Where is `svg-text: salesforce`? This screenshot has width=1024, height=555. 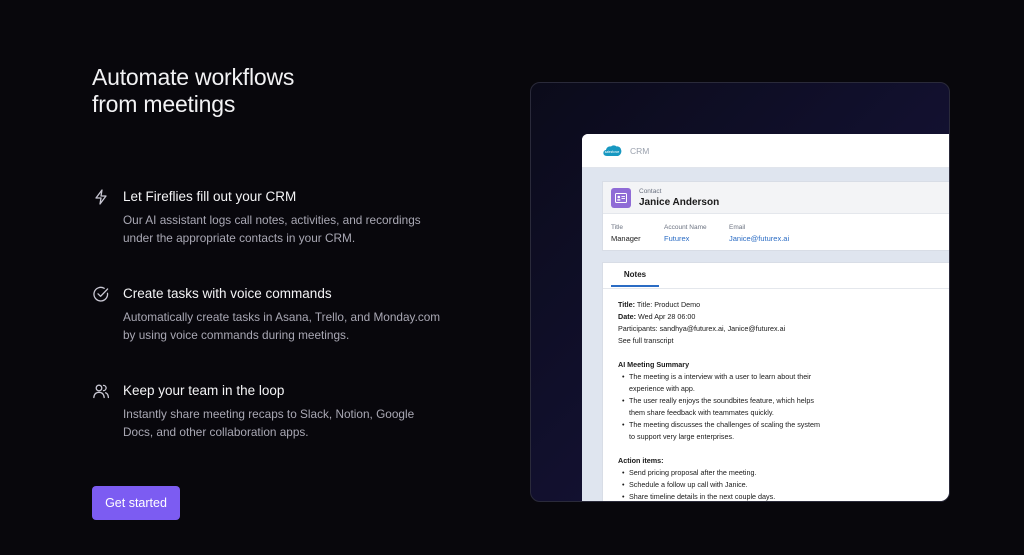 svg-text: salesforce is located at coordinates (612, 152).